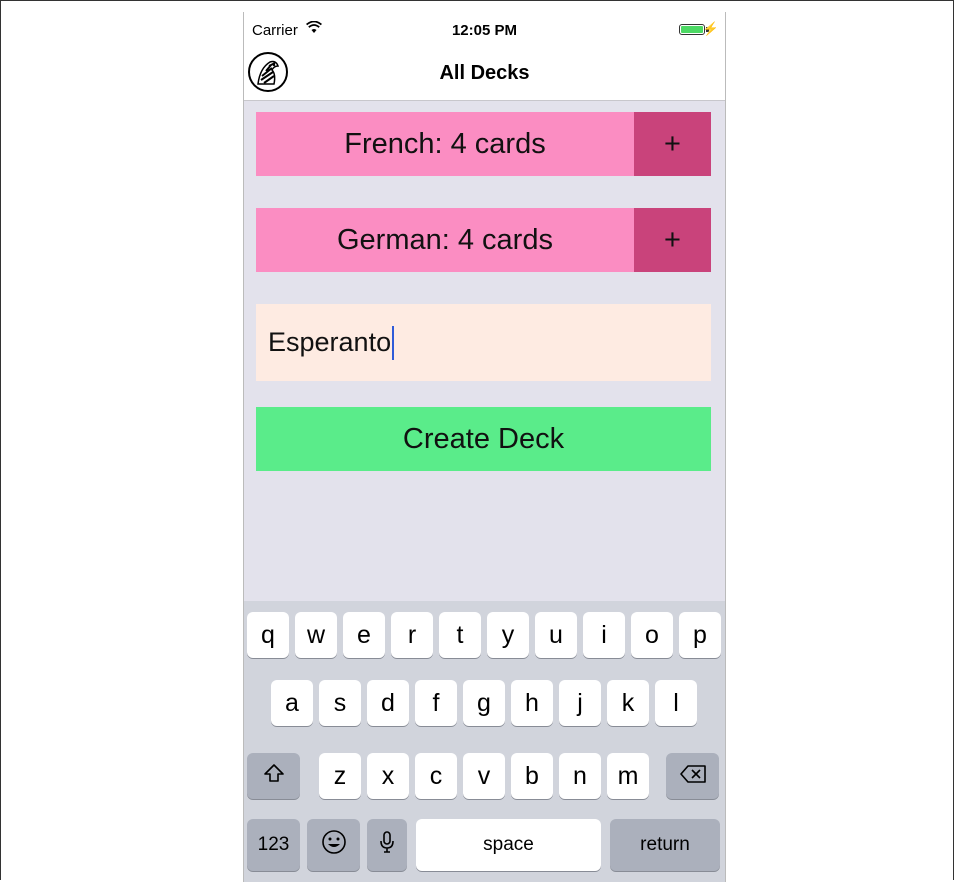 This screenshot has width=956, height=882. Describe the element at coordinates (580, 776) in the screenshot. I see `key-n: n` at that location.